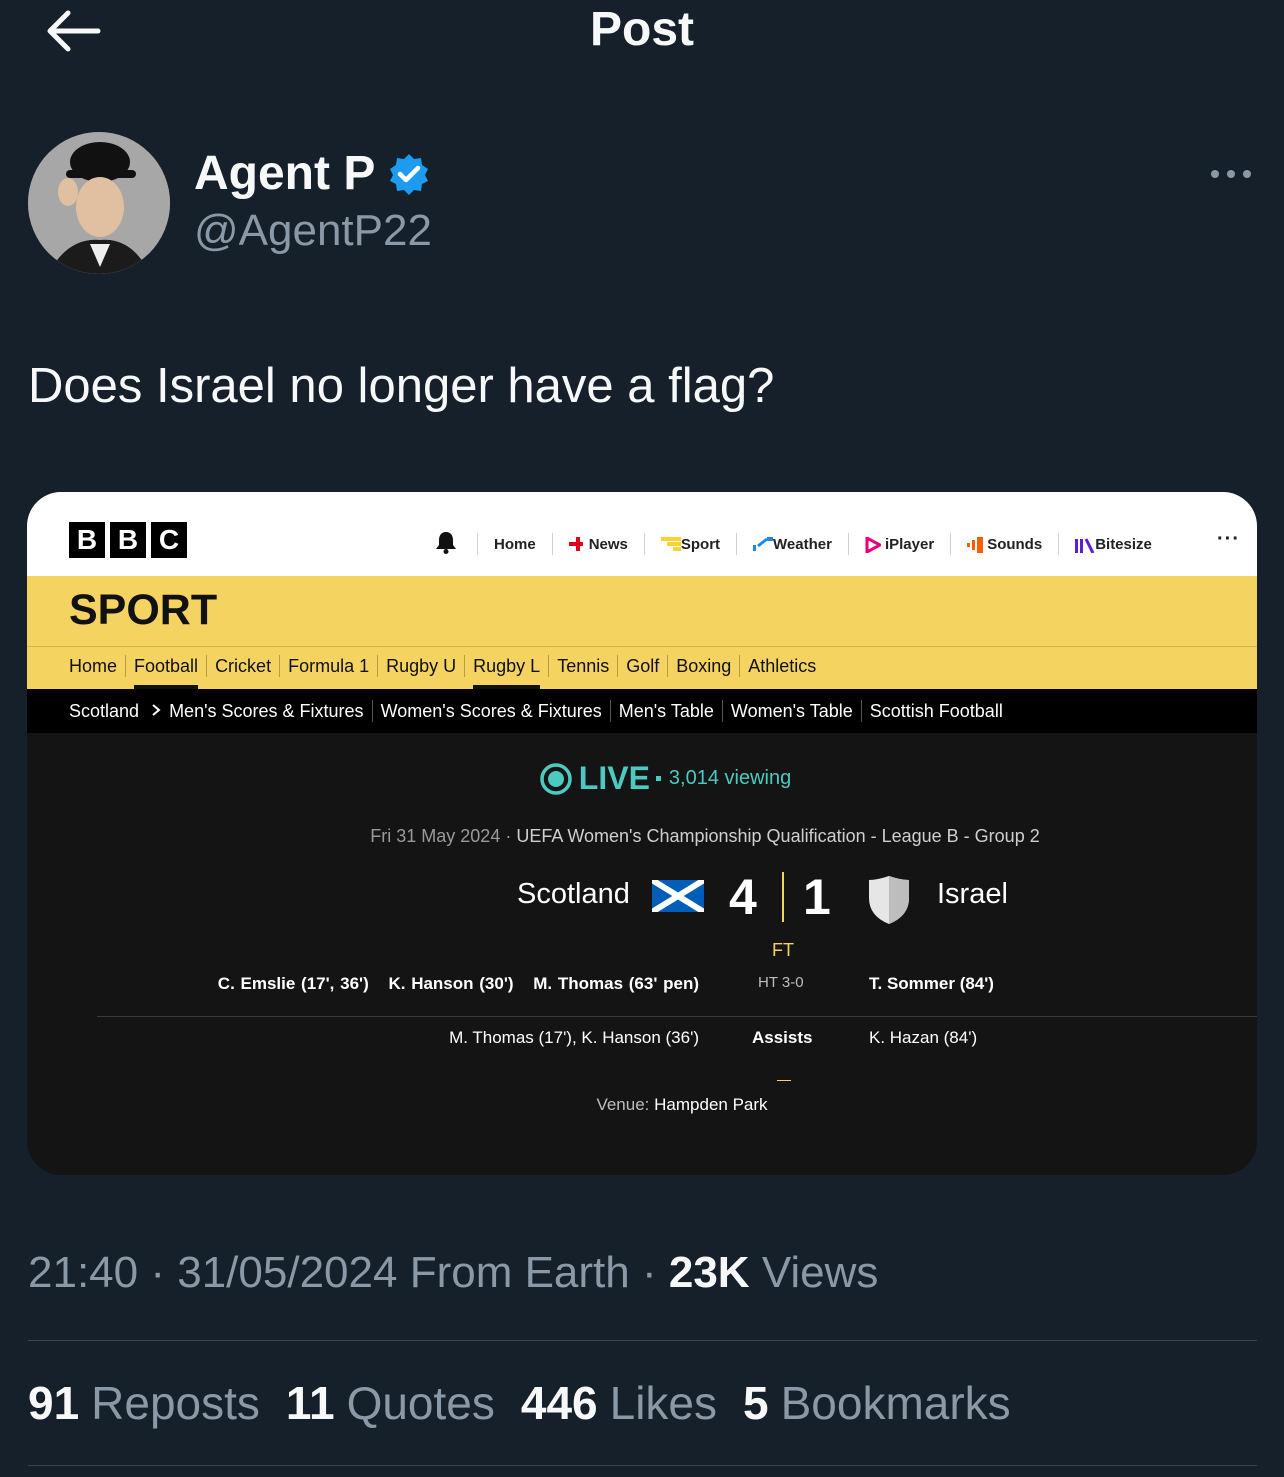  I want to click on bbc-more-icon: ···, so click(1228, 539).